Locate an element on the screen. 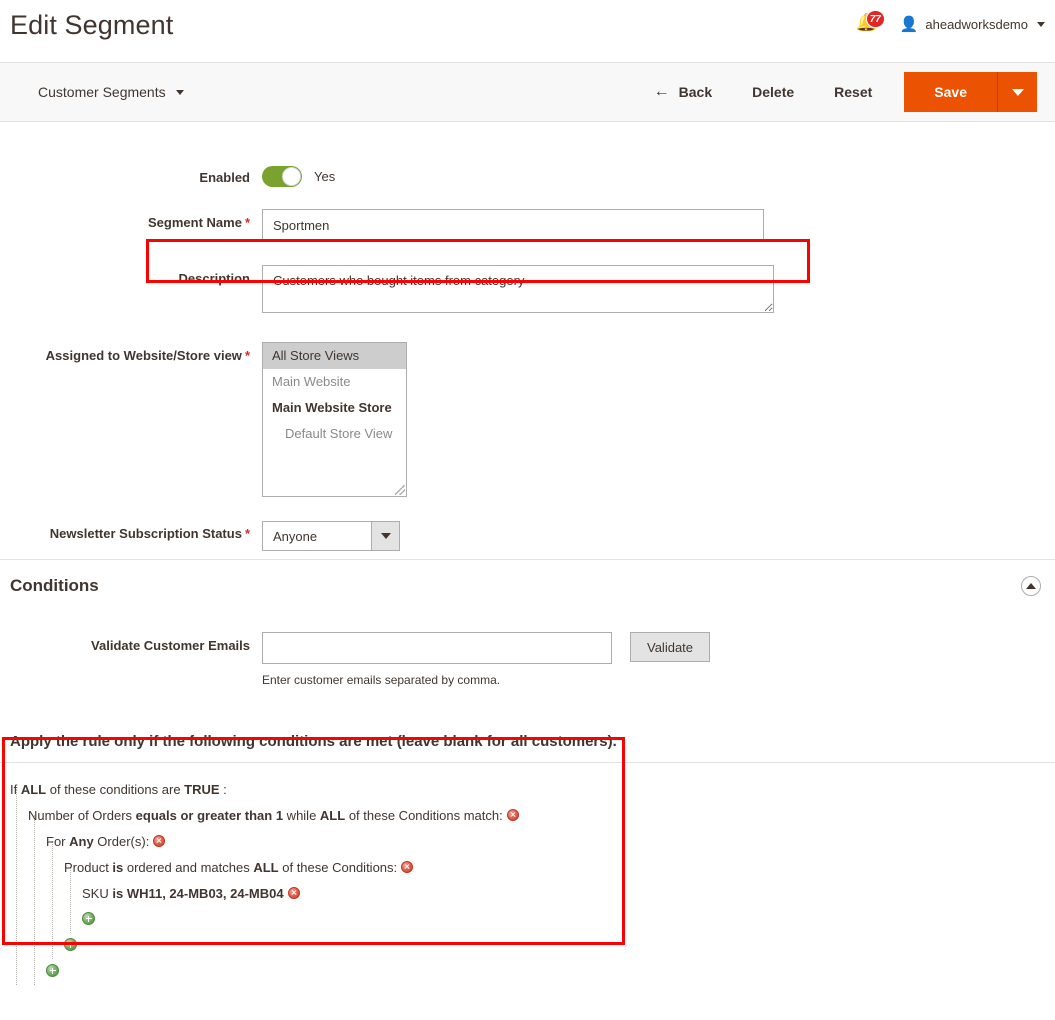 This screenshot has height=1020, width=1055. tree-text-part: of these conditions are is located at coordinates (115, 789).